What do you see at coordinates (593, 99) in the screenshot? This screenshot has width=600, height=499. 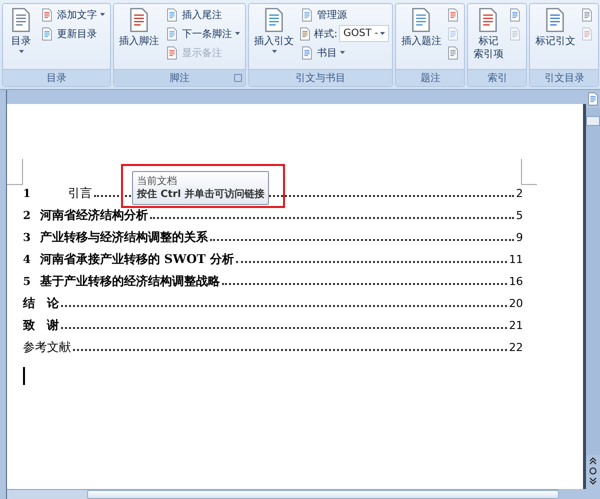 I see `ruler-toggle-icon` at bounding box center [593, 99].